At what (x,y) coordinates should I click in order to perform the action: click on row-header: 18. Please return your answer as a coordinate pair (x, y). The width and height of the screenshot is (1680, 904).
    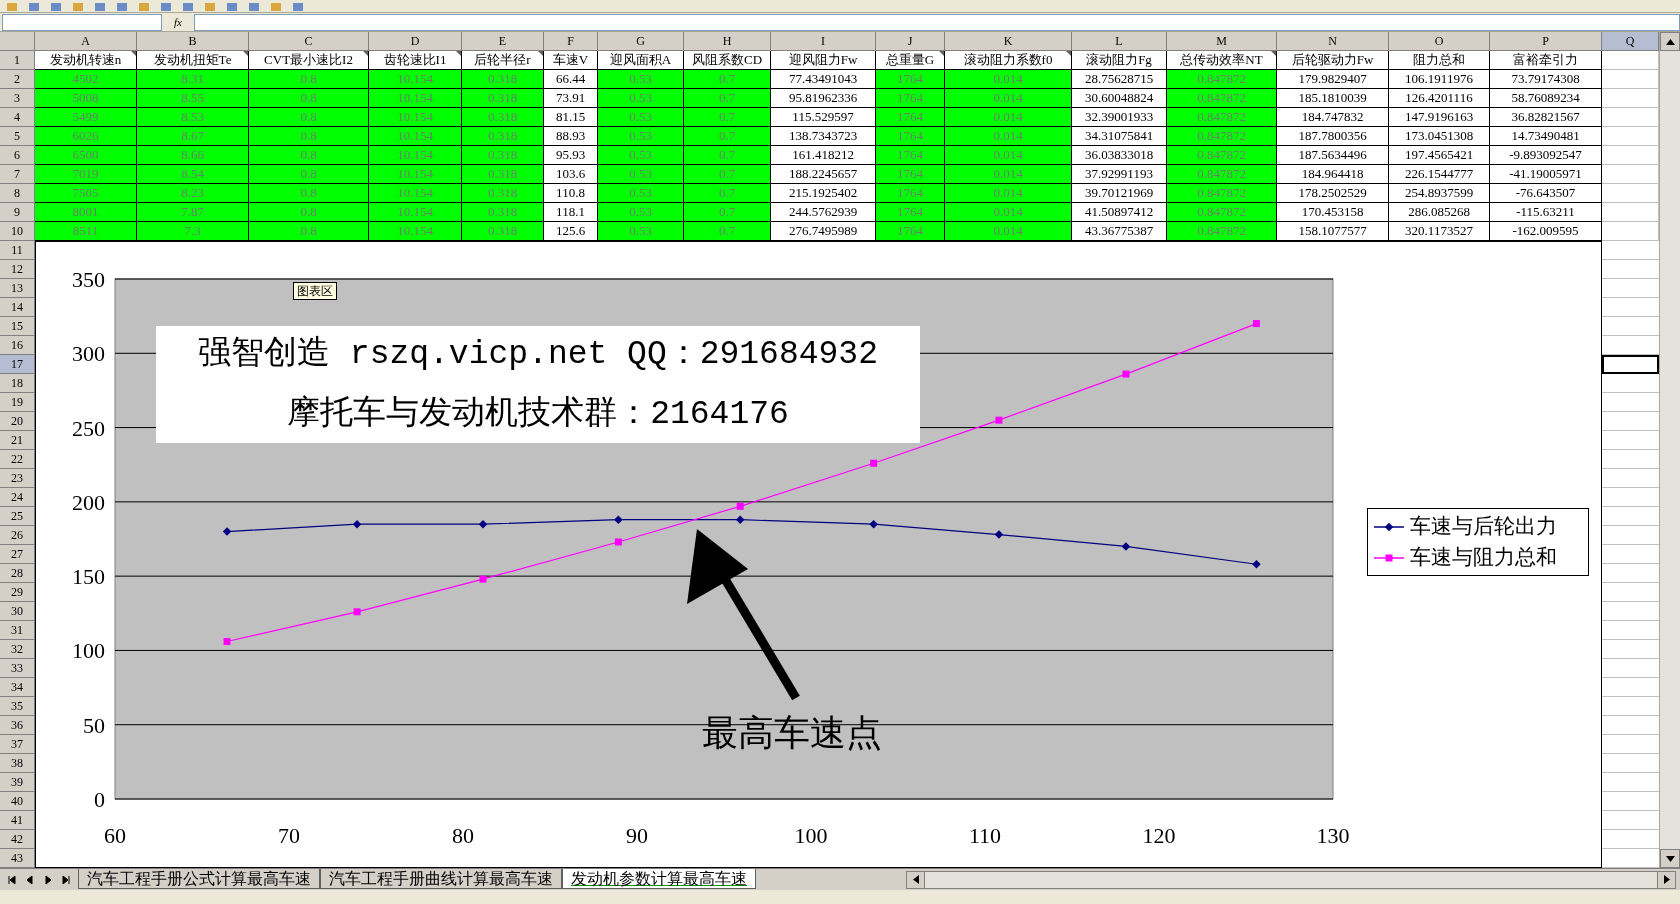
    Looking at the image, I should click on (17, 383).